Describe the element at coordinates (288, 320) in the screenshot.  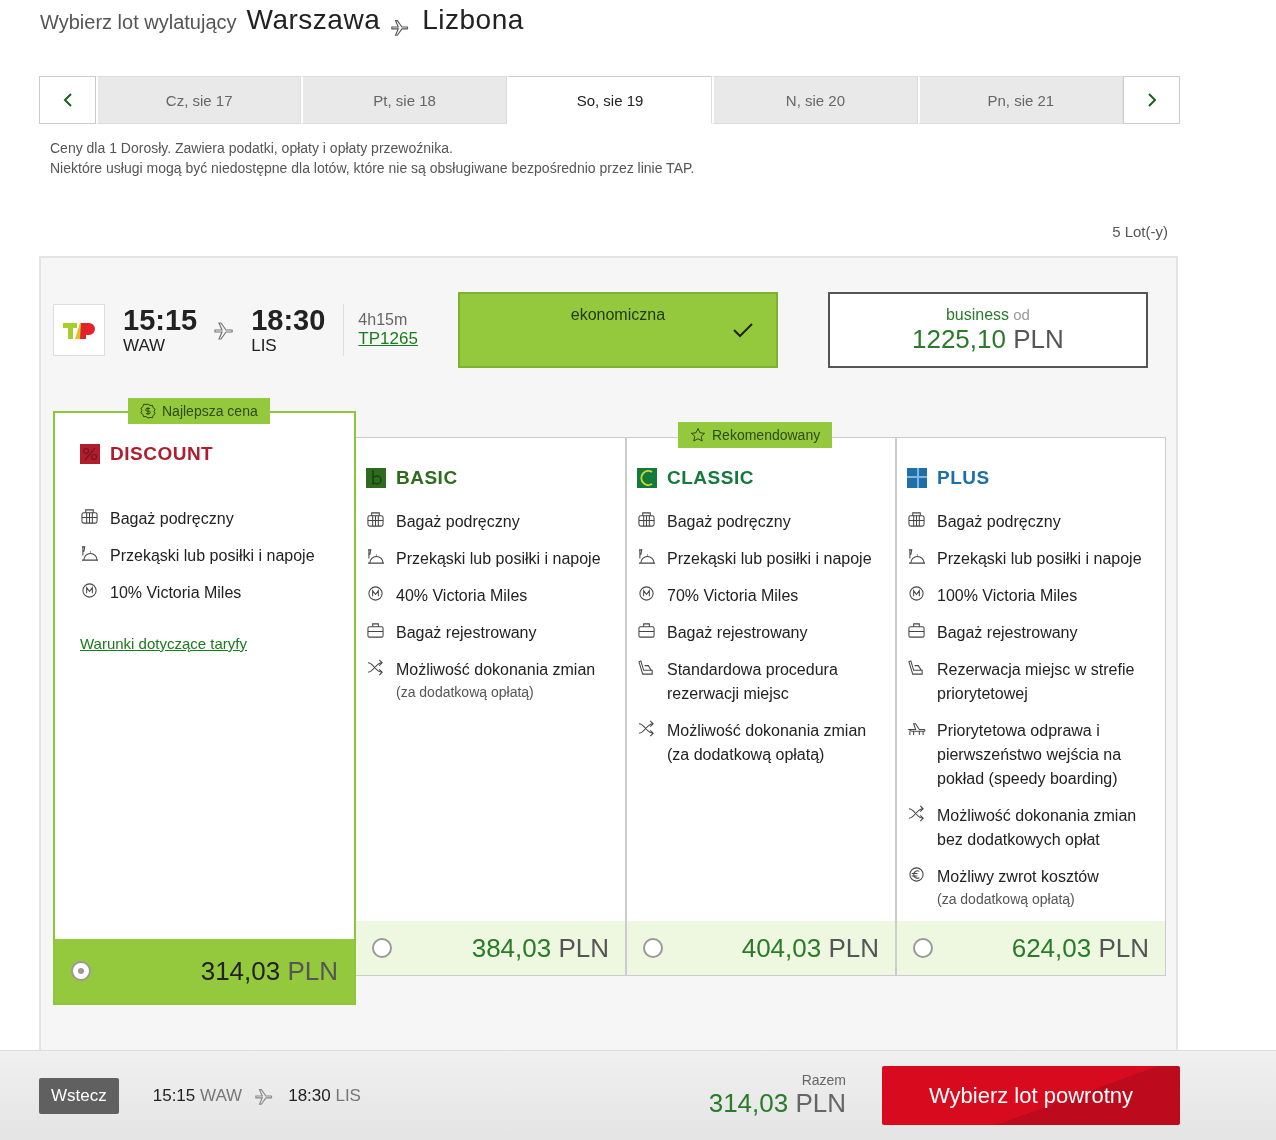
I see `arrival-time: 18:30` at that location.